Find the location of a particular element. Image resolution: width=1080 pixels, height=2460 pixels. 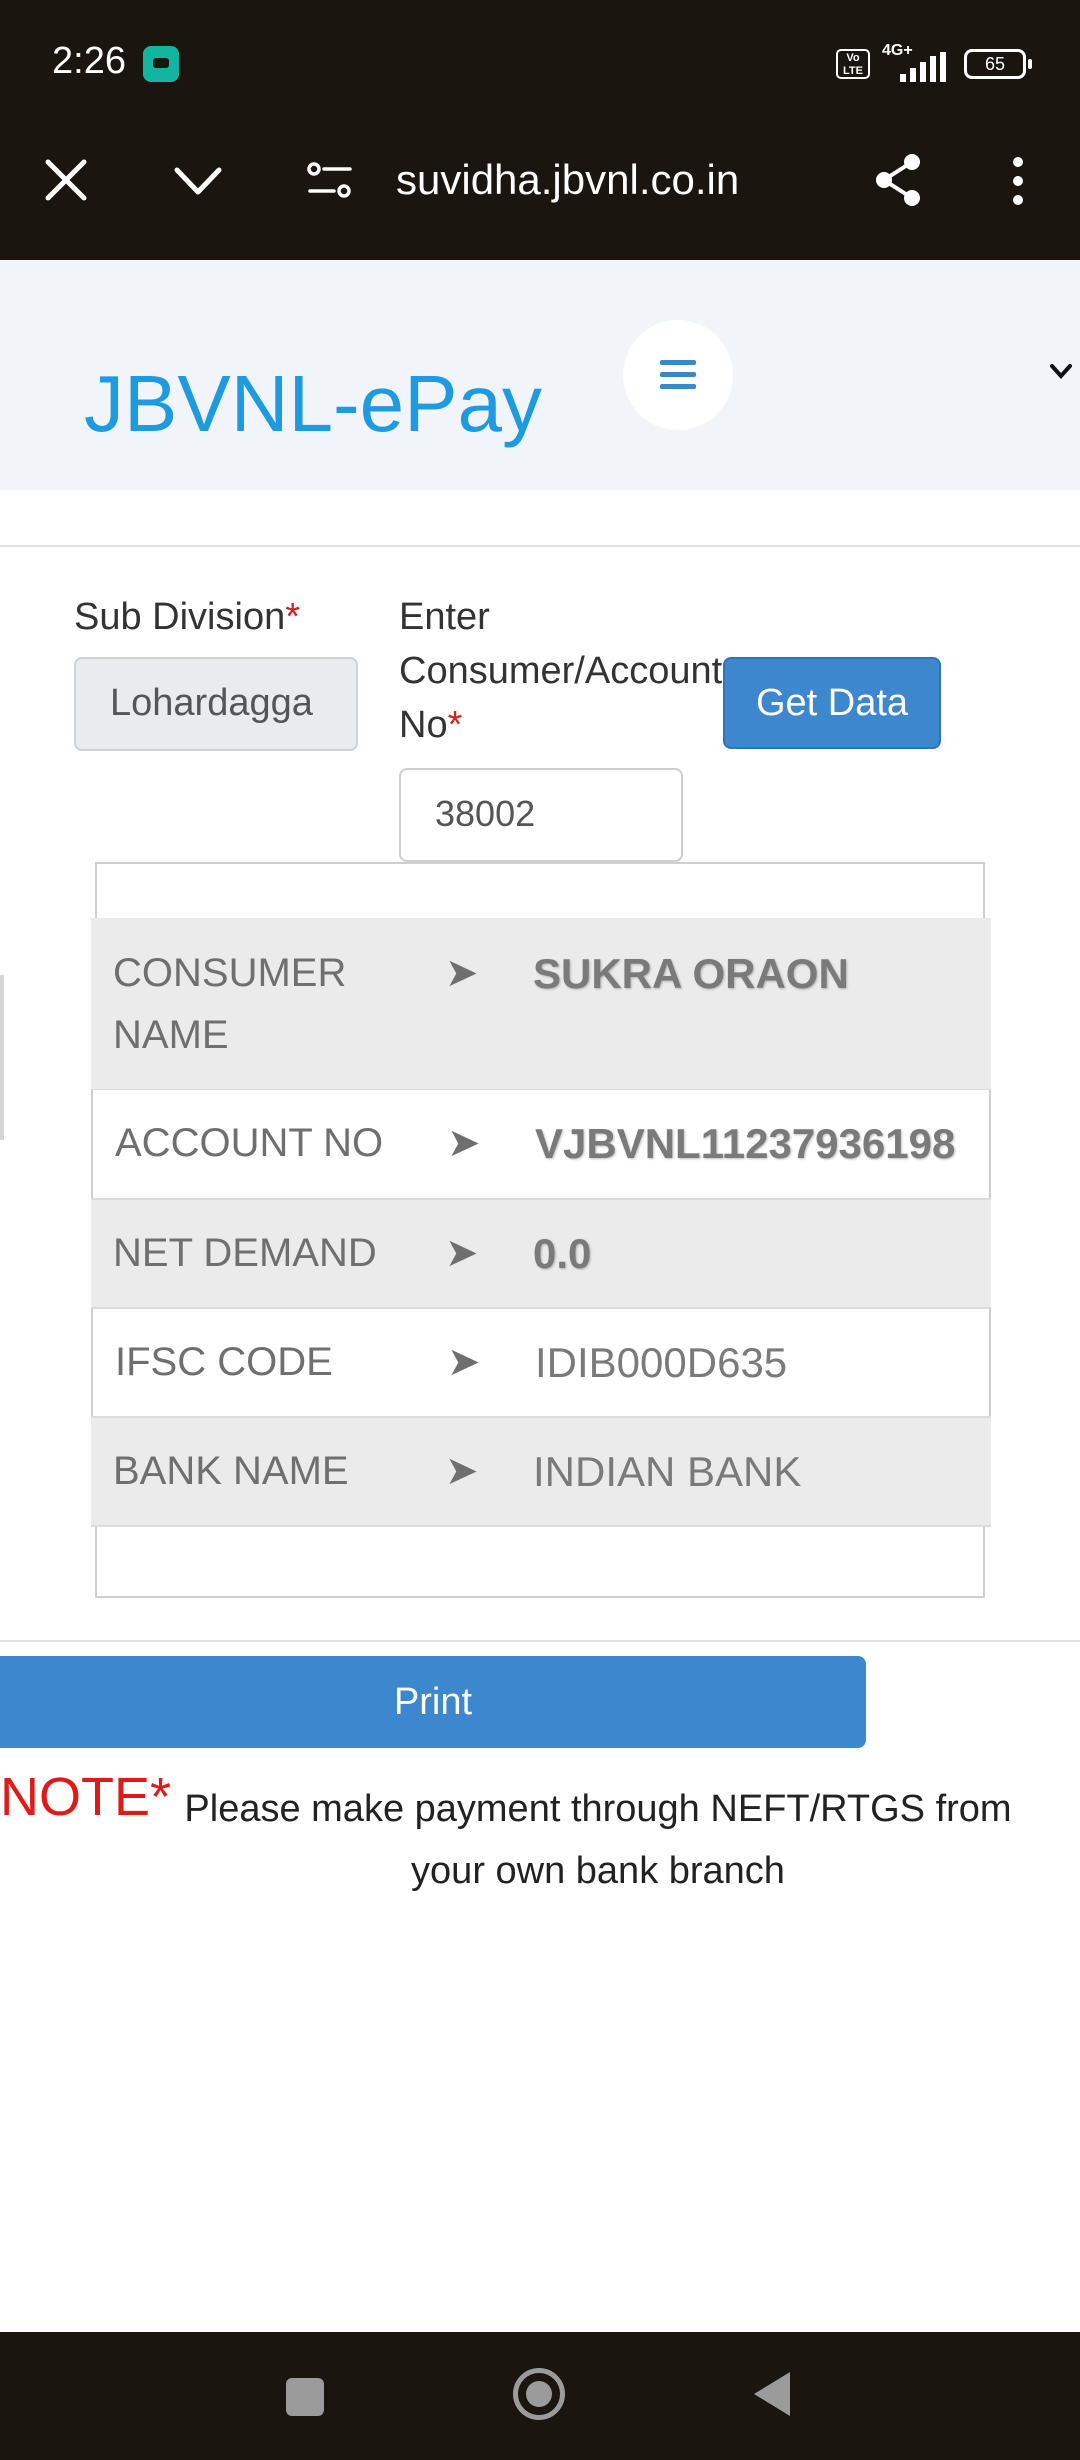

home-icon is located at coordinates (539, 2394).